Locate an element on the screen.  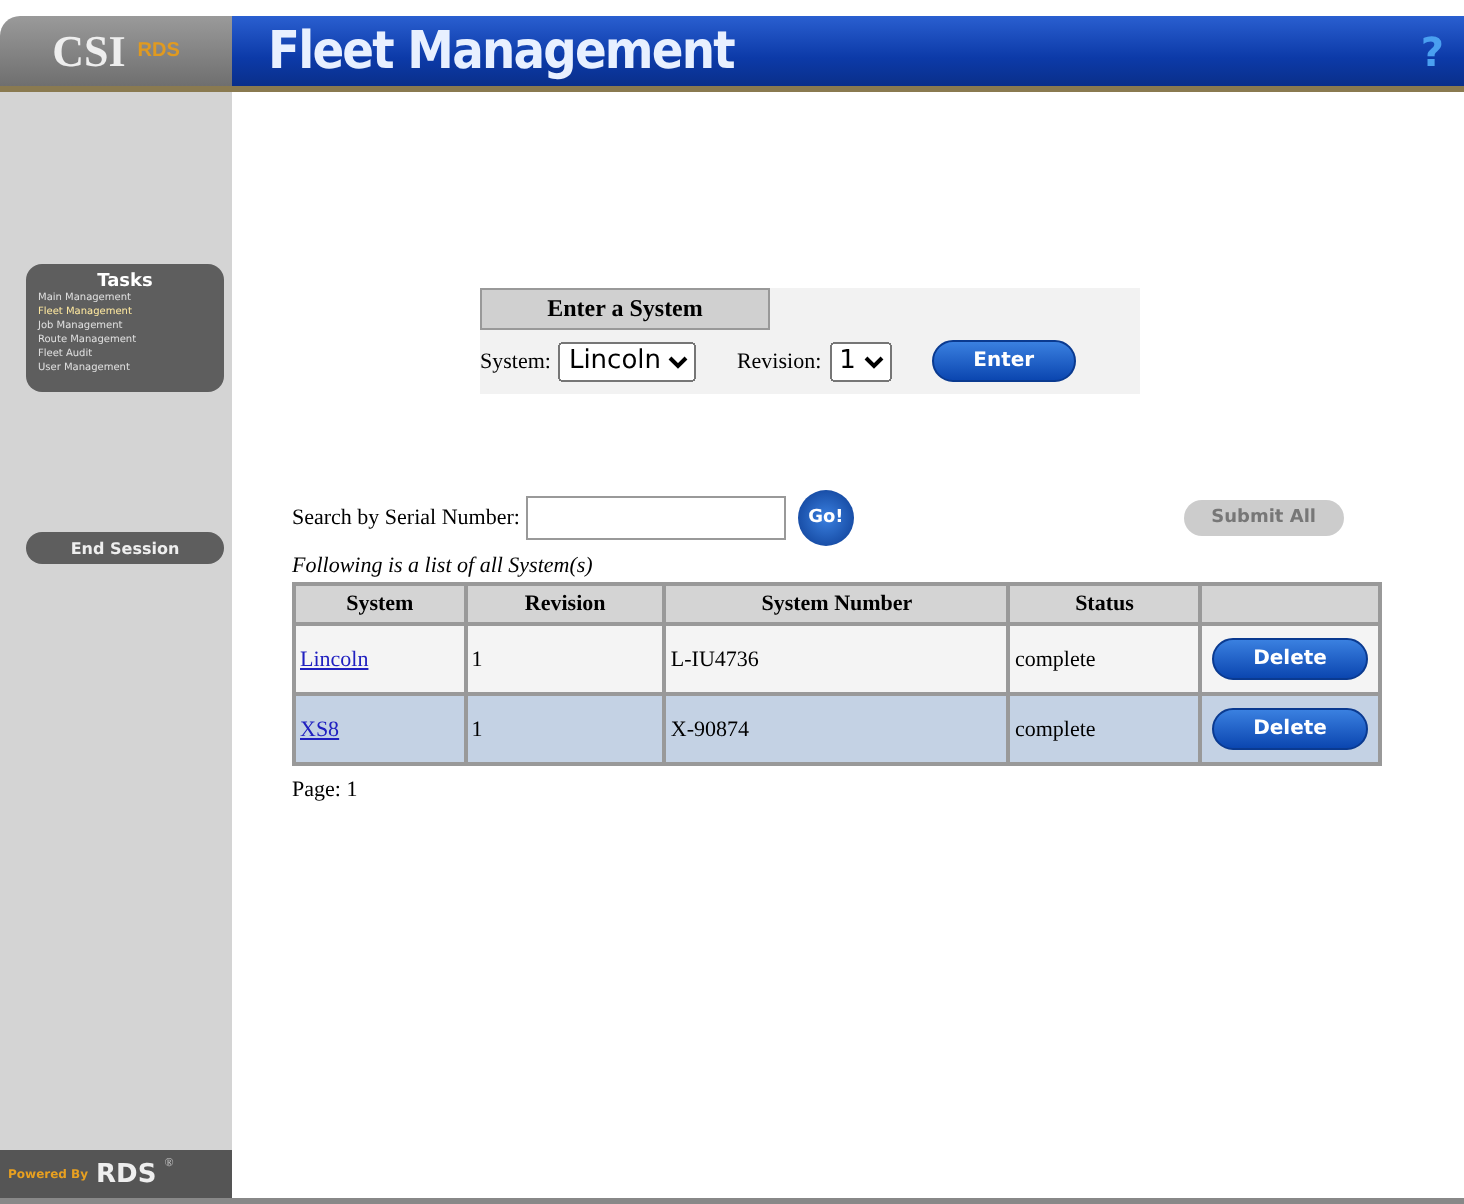
column-header: Revision is located at coordinates (565, 604).